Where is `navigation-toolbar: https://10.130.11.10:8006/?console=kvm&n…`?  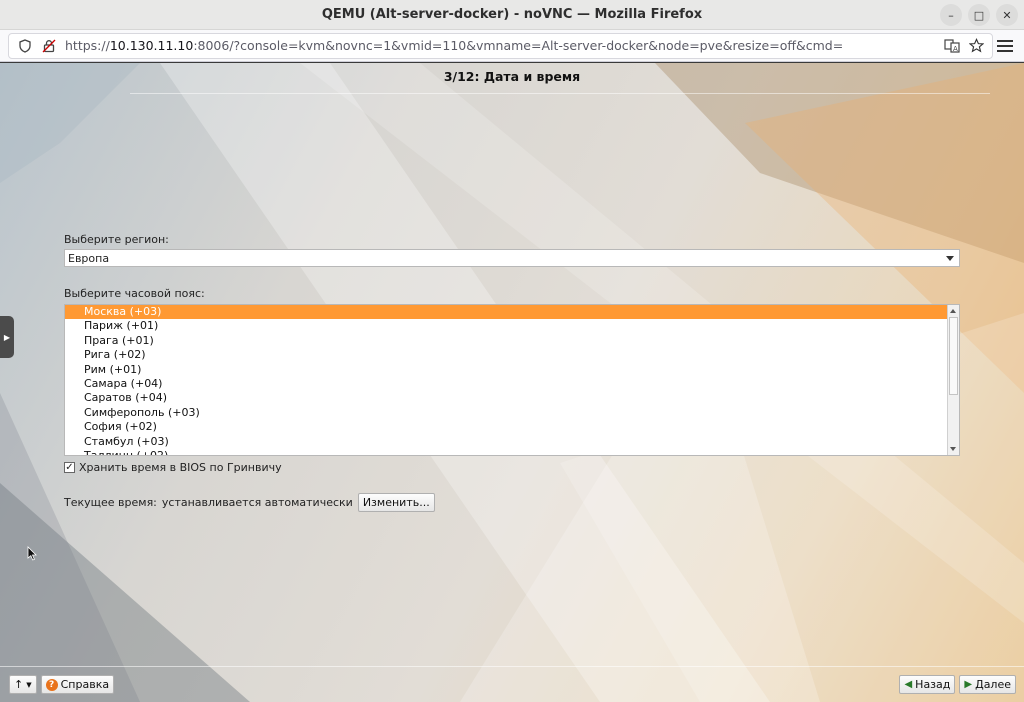
navigation-toolbar: https://10.130.11.10:8006/?console=kvm&n… is located at coordinates (512, 46).